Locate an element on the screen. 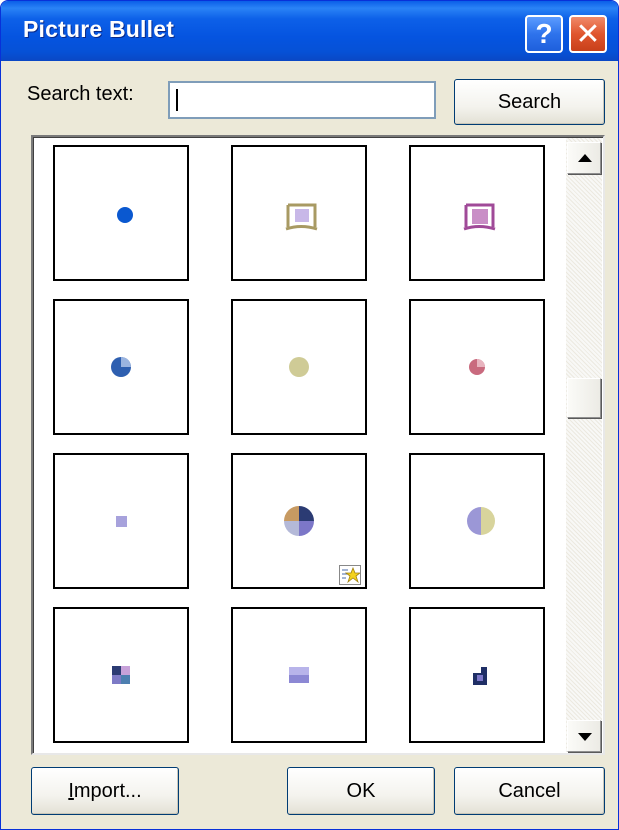  arrow-up-icon is located at coordinates (585, 158).